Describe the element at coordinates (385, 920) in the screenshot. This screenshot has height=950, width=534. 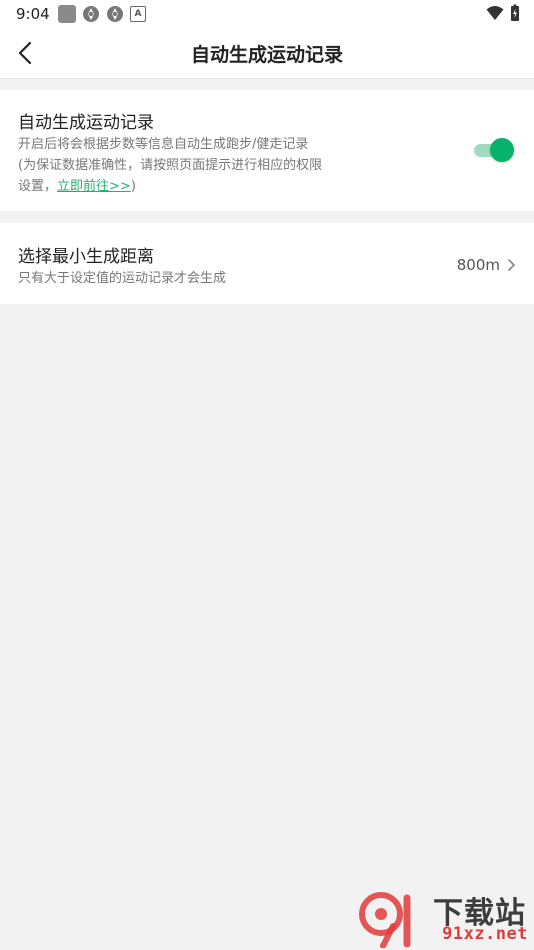
I see `watermark-logo` at that location.